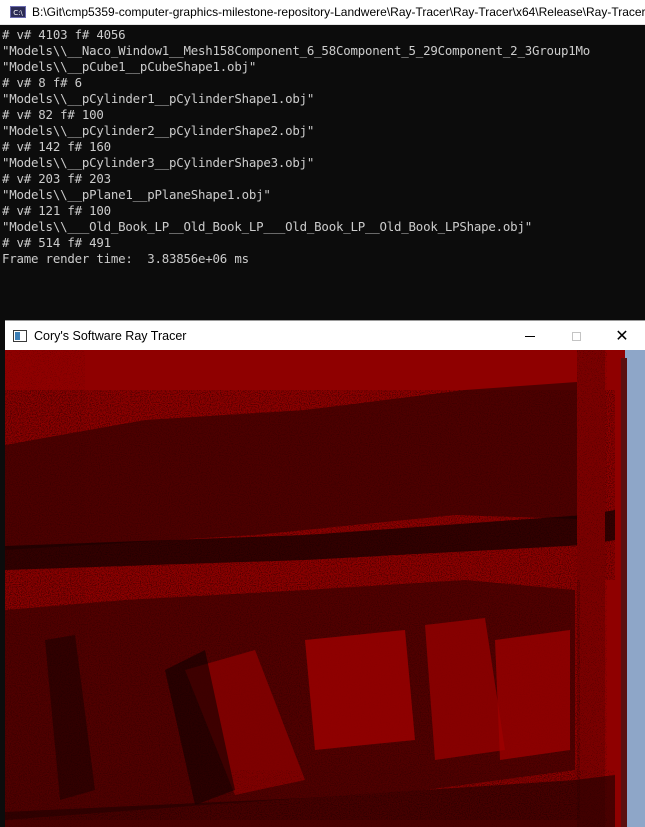 Image resolution: width=645 pixels, height=827 pixels. Describe the element at coordinates (64, 34) in the screenshot. I see `console-line: # v# 4103 f# 4056` at that location.